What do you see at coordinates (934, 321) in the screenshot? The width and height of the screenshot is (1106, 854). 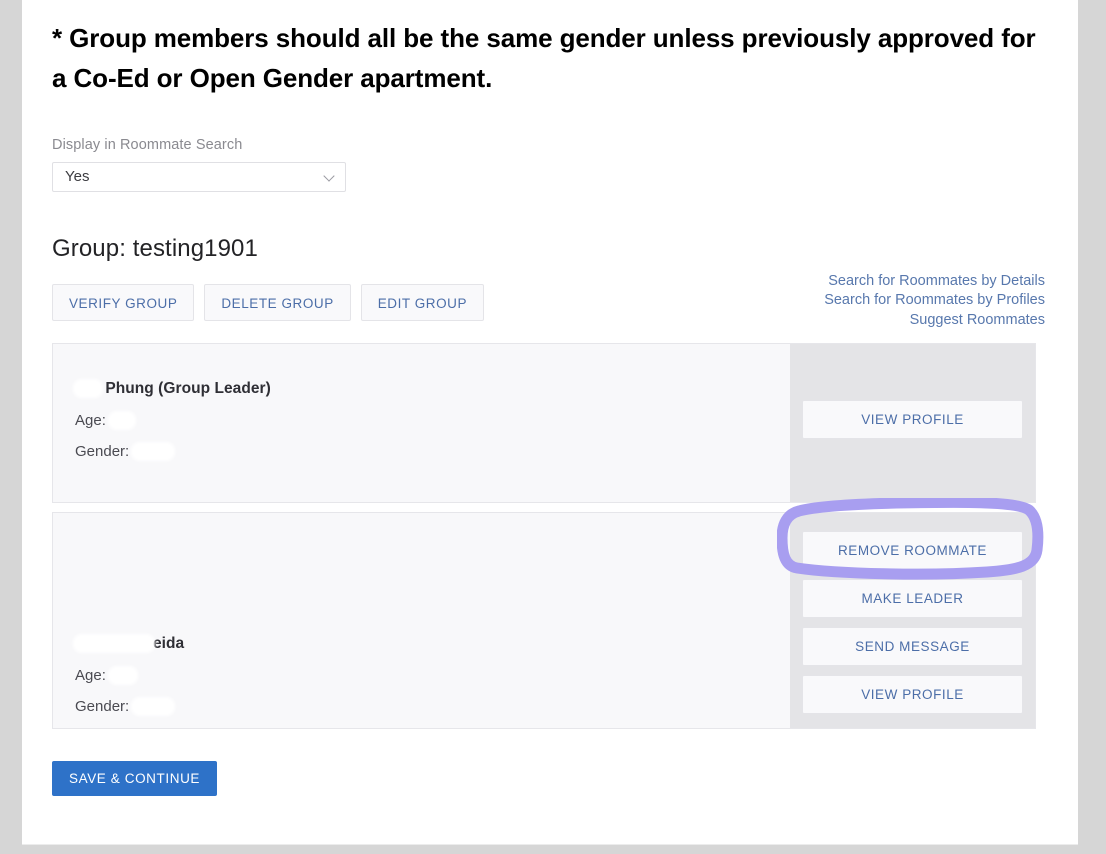 I see `link-suggest-roommates: Suggest Roommates` at bounding box center [934, 321].